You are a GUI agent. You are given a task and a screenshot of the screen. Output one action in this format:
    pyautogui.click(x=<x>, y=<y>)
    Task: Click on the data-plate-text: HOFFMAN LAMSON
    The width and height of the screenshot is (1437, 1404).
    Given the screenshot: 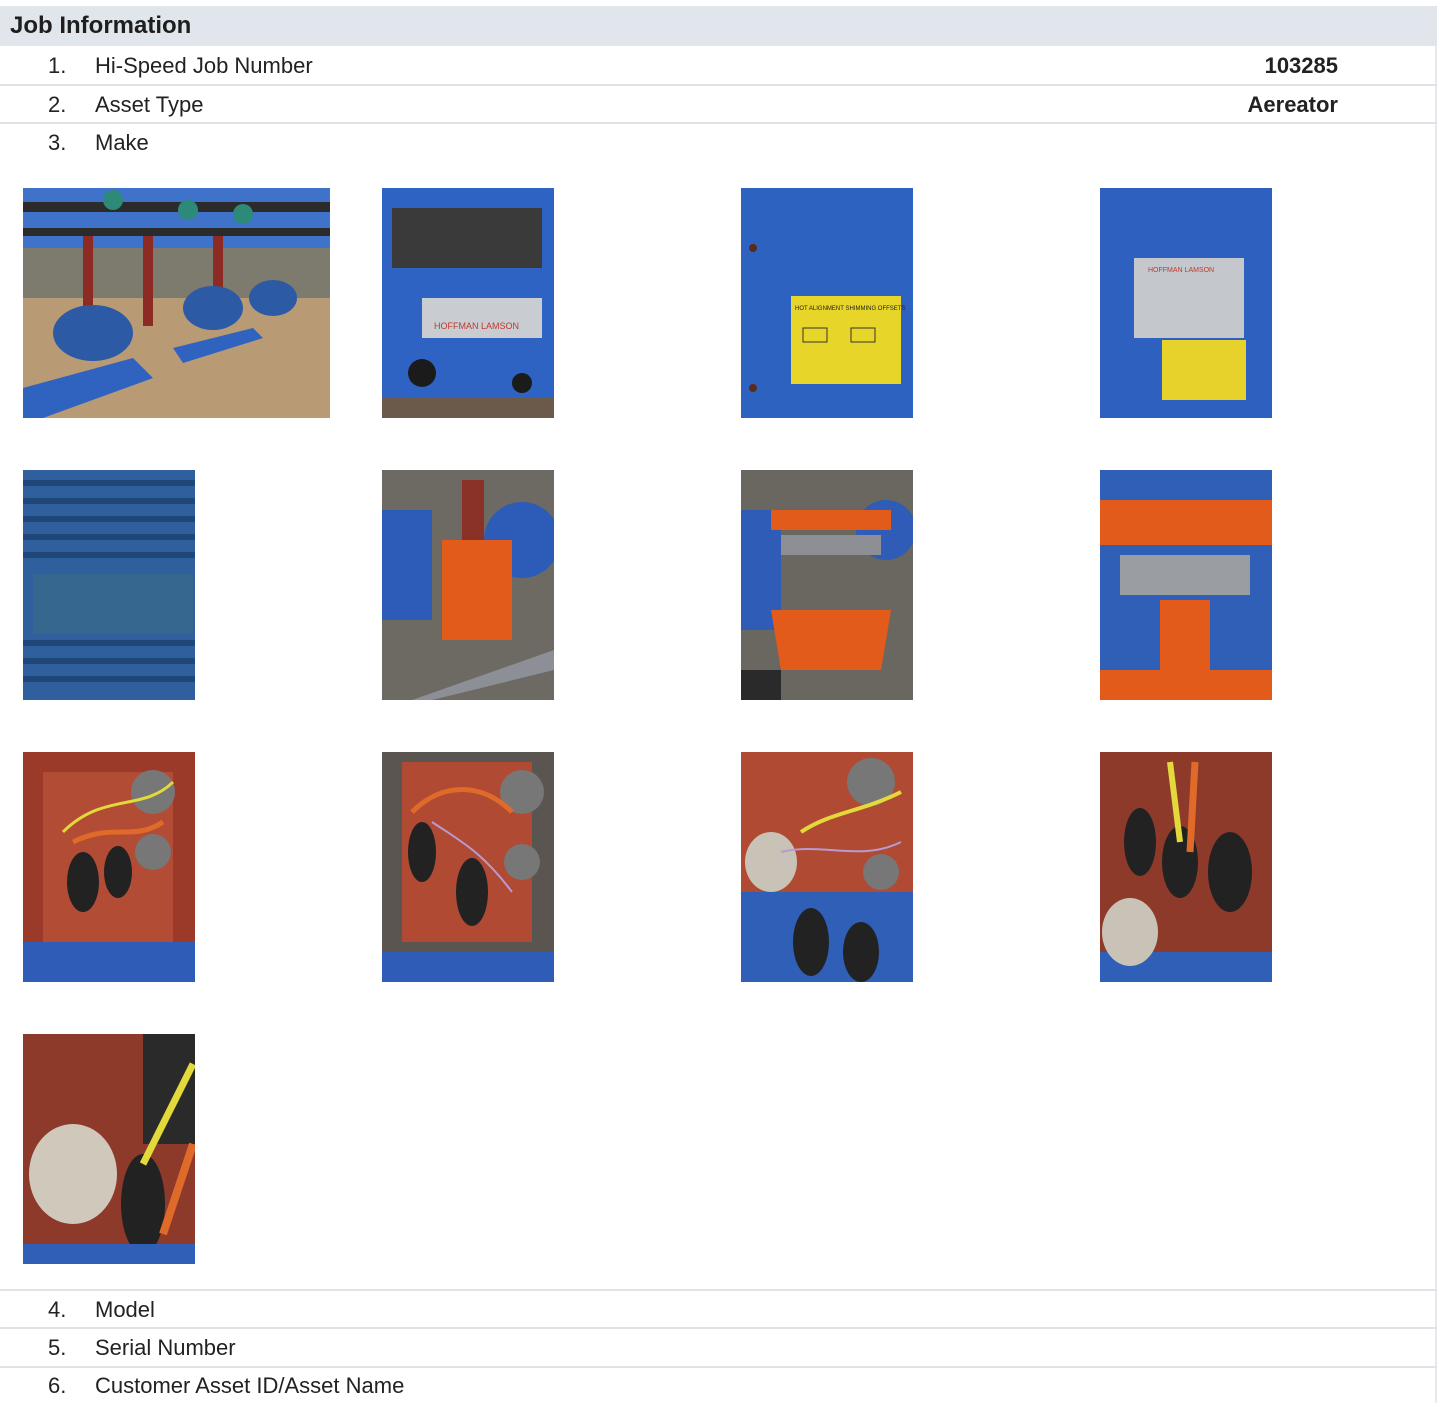 What is the action you would take?
    pyautogui.click(x=1181, y=270)
    